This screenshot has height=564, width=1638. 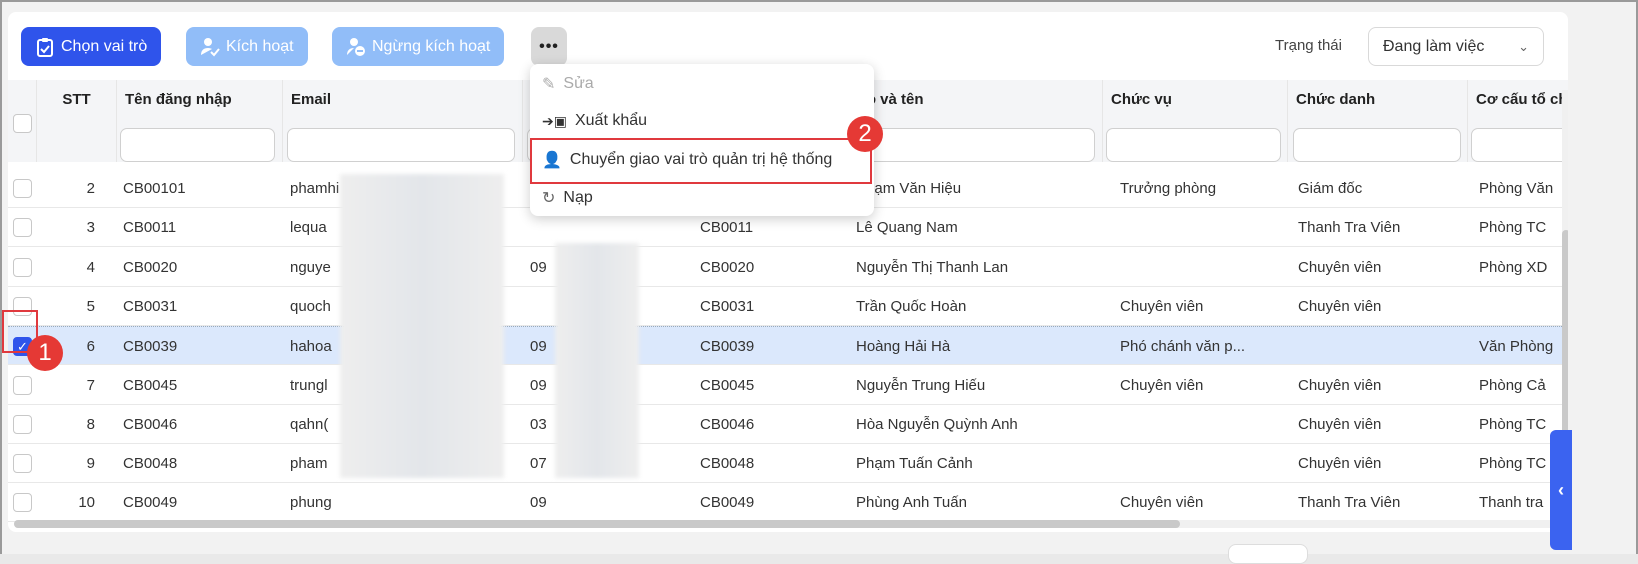 I want to click on collapse-panel-tab: ‹, so click(x=1561, y=490).